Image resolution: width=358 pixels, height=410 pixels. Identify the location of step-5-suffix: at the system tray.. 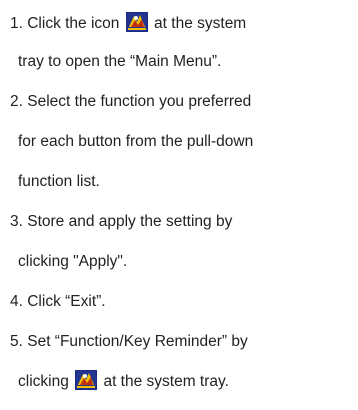
(166, 381).